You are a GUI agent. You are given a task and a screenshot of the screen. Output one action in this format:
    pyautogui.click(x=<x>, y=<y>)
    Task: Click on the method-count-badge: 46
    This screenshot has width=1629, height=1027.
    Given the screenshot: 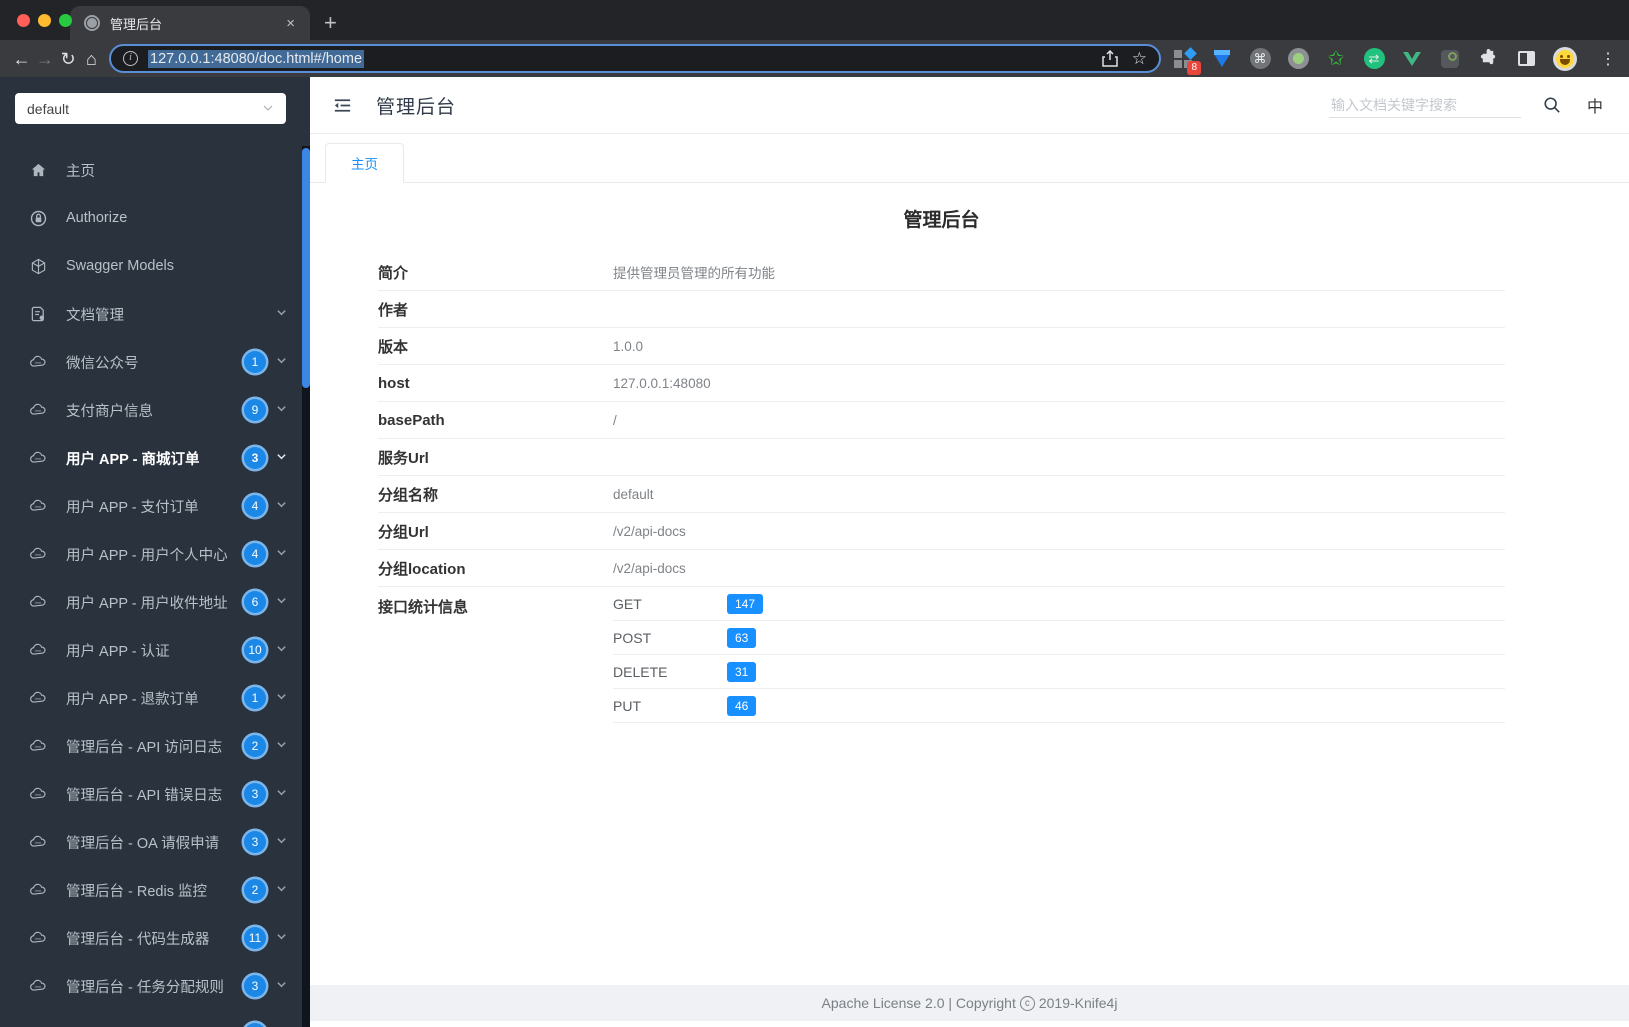 What is the action you would take?
    pyautogui.click(x=742, y=705)
    